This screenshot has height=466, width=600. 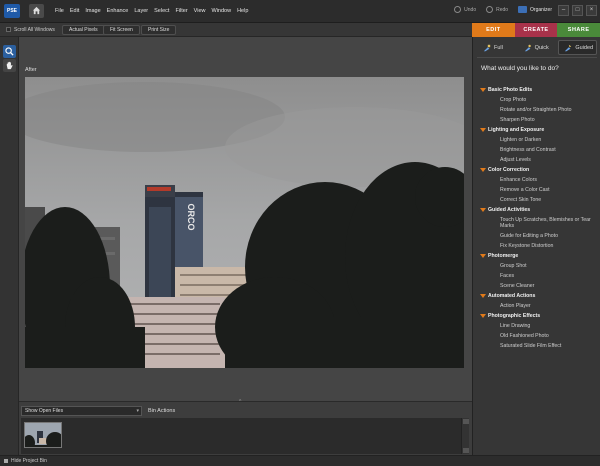 I want to click on zoom-tool, so click(x=9, y=51).